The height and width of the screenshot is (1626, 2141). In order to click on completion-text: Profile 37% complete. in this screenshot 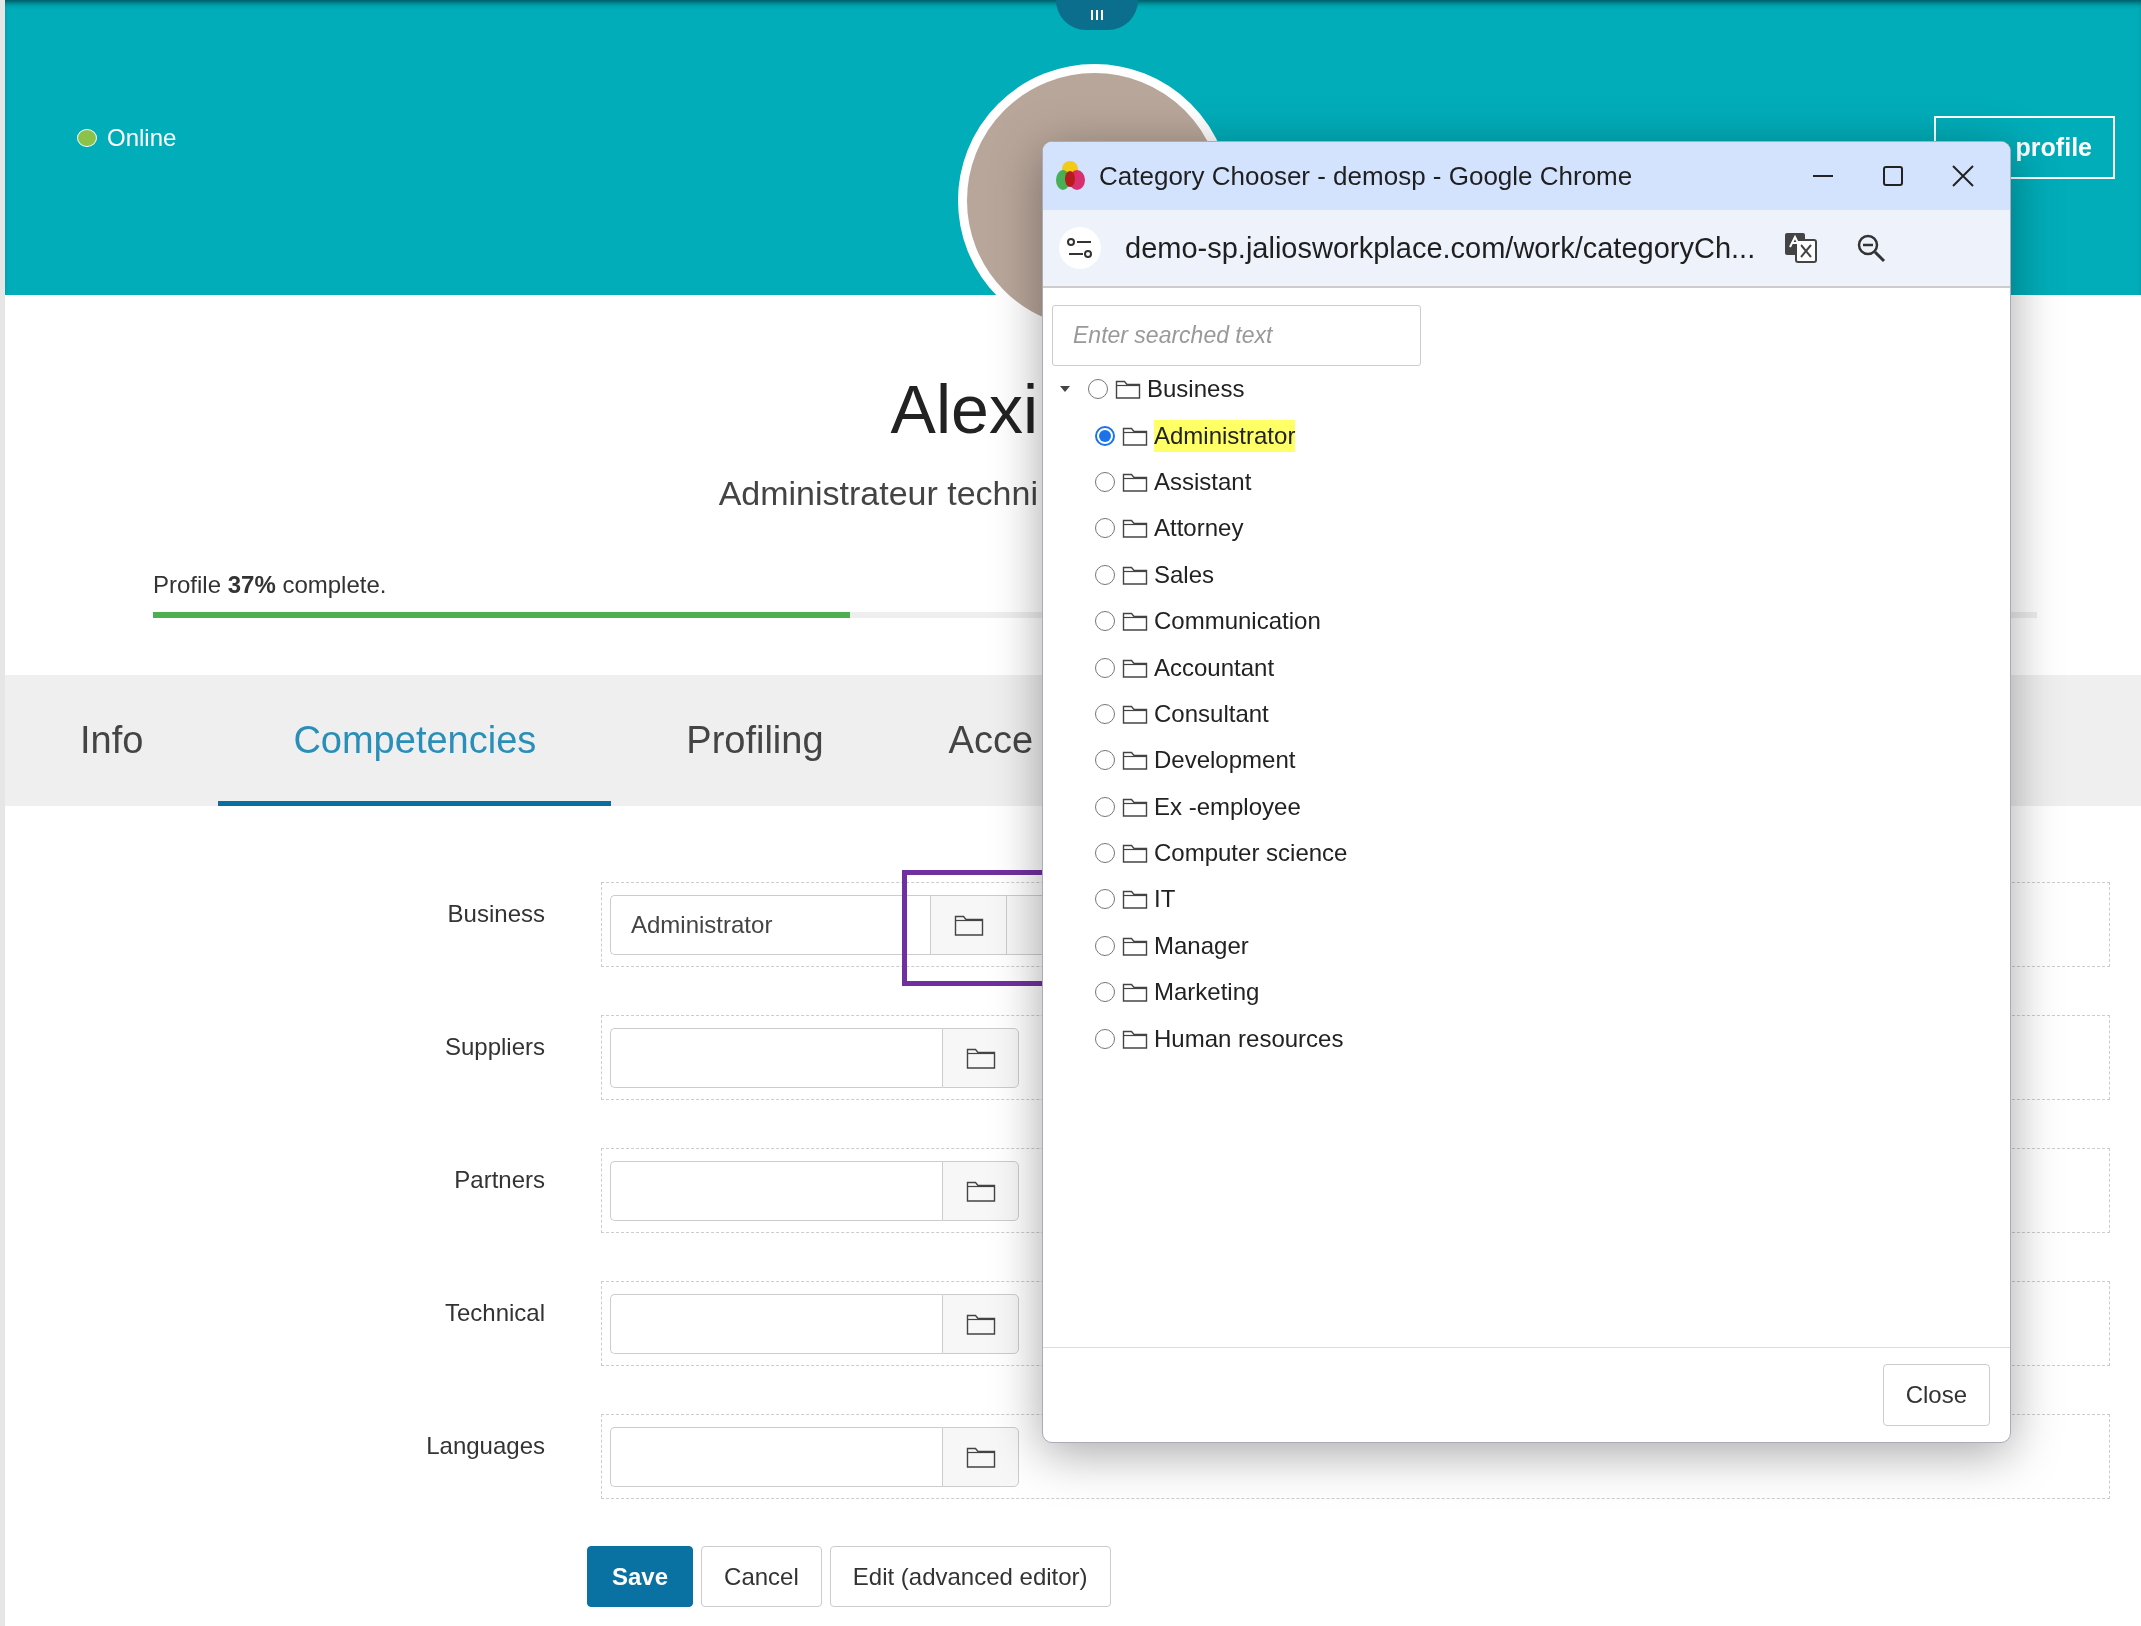, I will do `click(270, 585)`.